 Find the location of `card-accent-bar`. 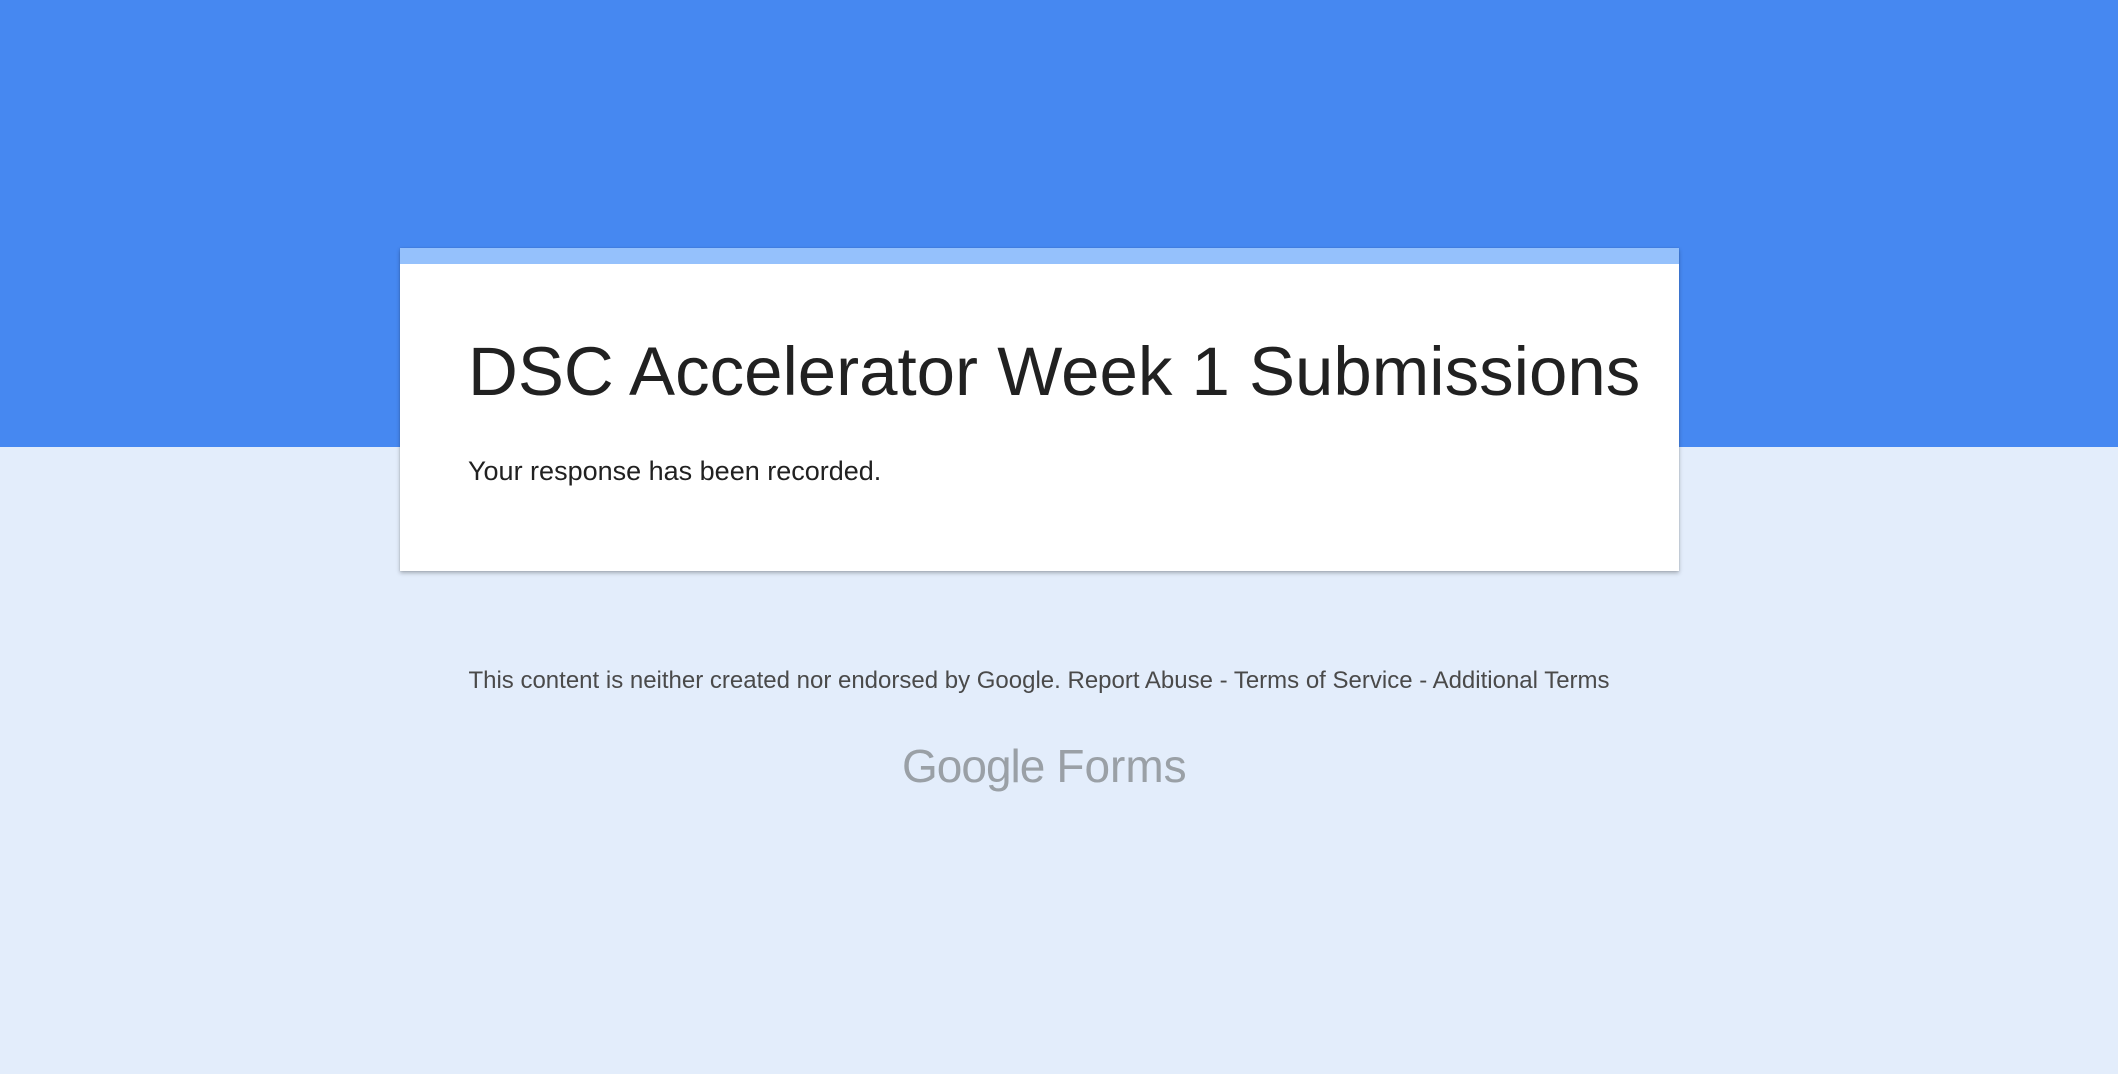

card-accent-bar is located at coordinates (1039, 256).